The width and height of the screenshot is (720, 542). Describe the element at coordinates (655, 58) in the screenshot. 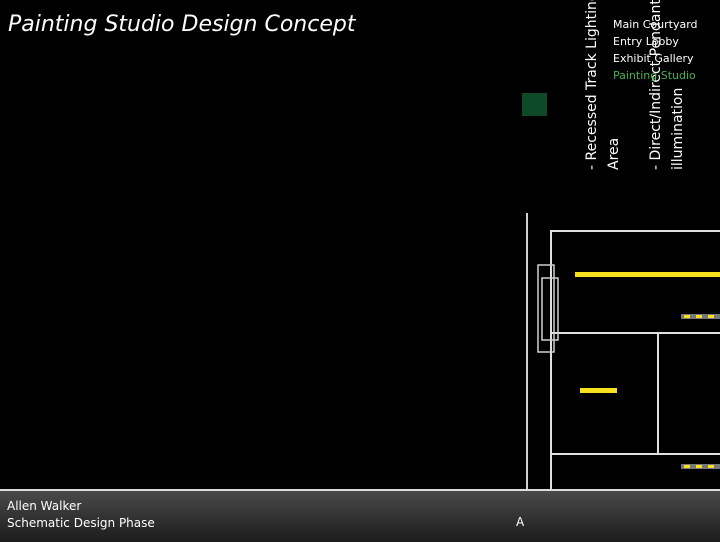

I see `nav-item-exhibit-gallery: Exhibit Gallery` at that location.